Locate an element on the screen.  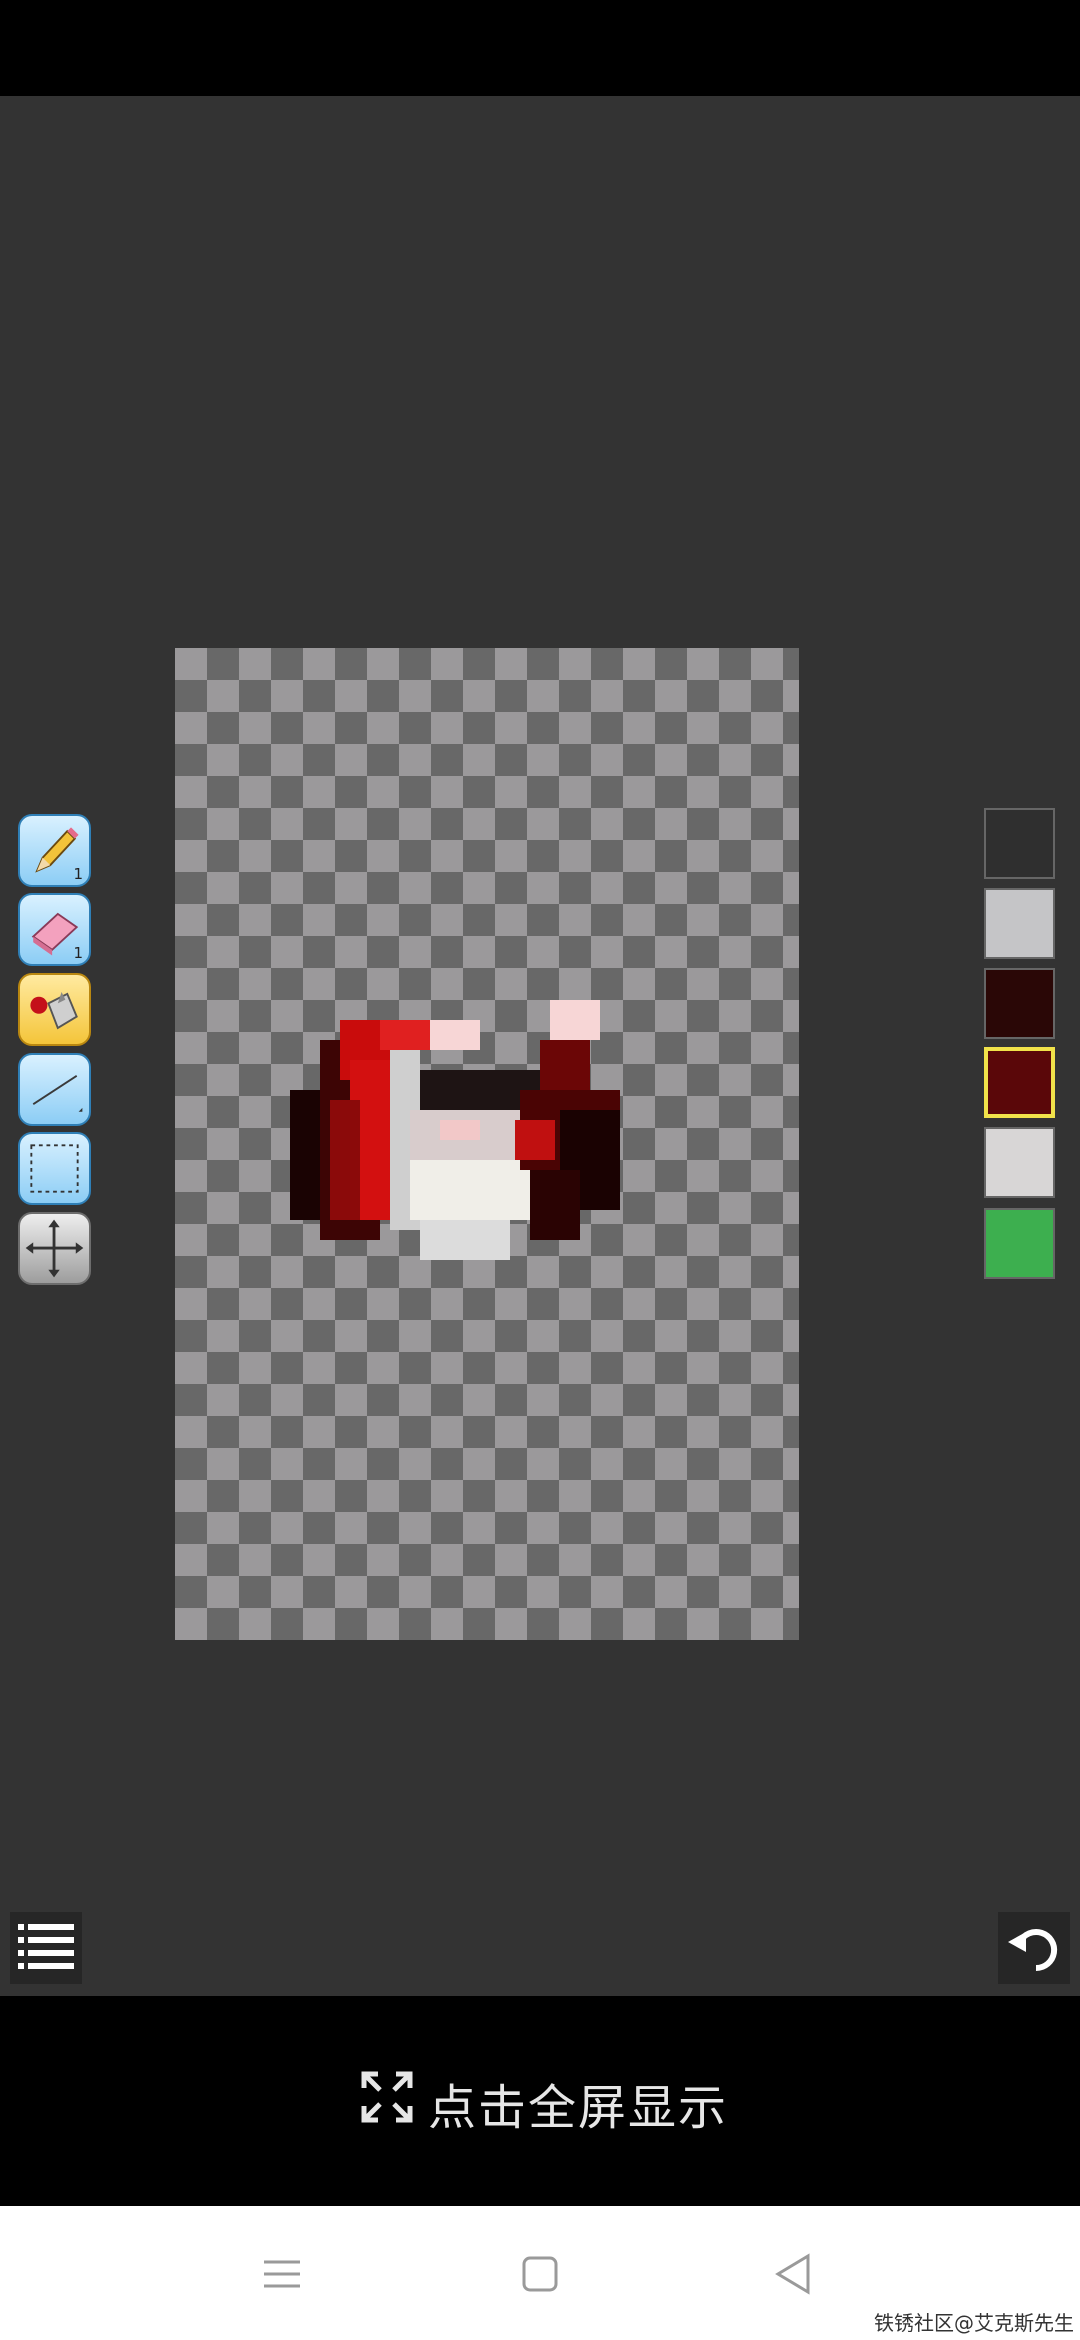
pencil-tool-button: 1 is located at coordinates (54, 850).